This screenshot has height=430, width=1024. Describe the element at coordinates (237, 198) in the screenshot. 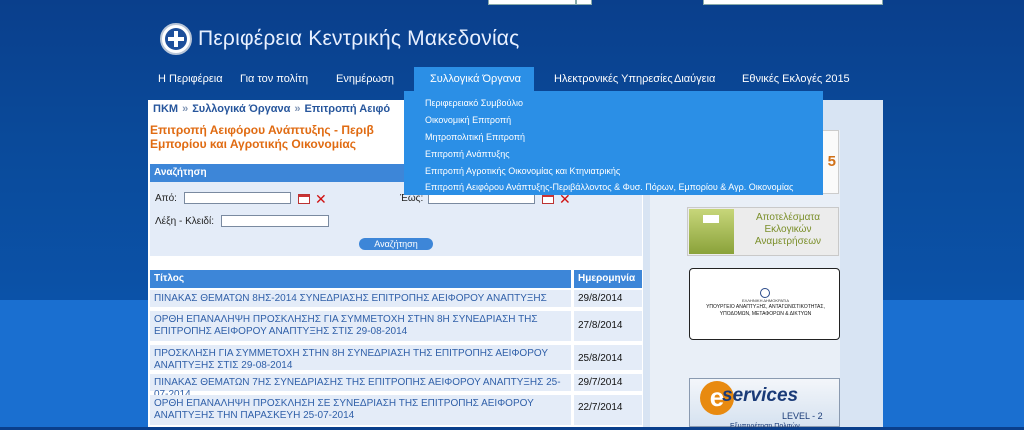

I see `from-date-field` at that location.